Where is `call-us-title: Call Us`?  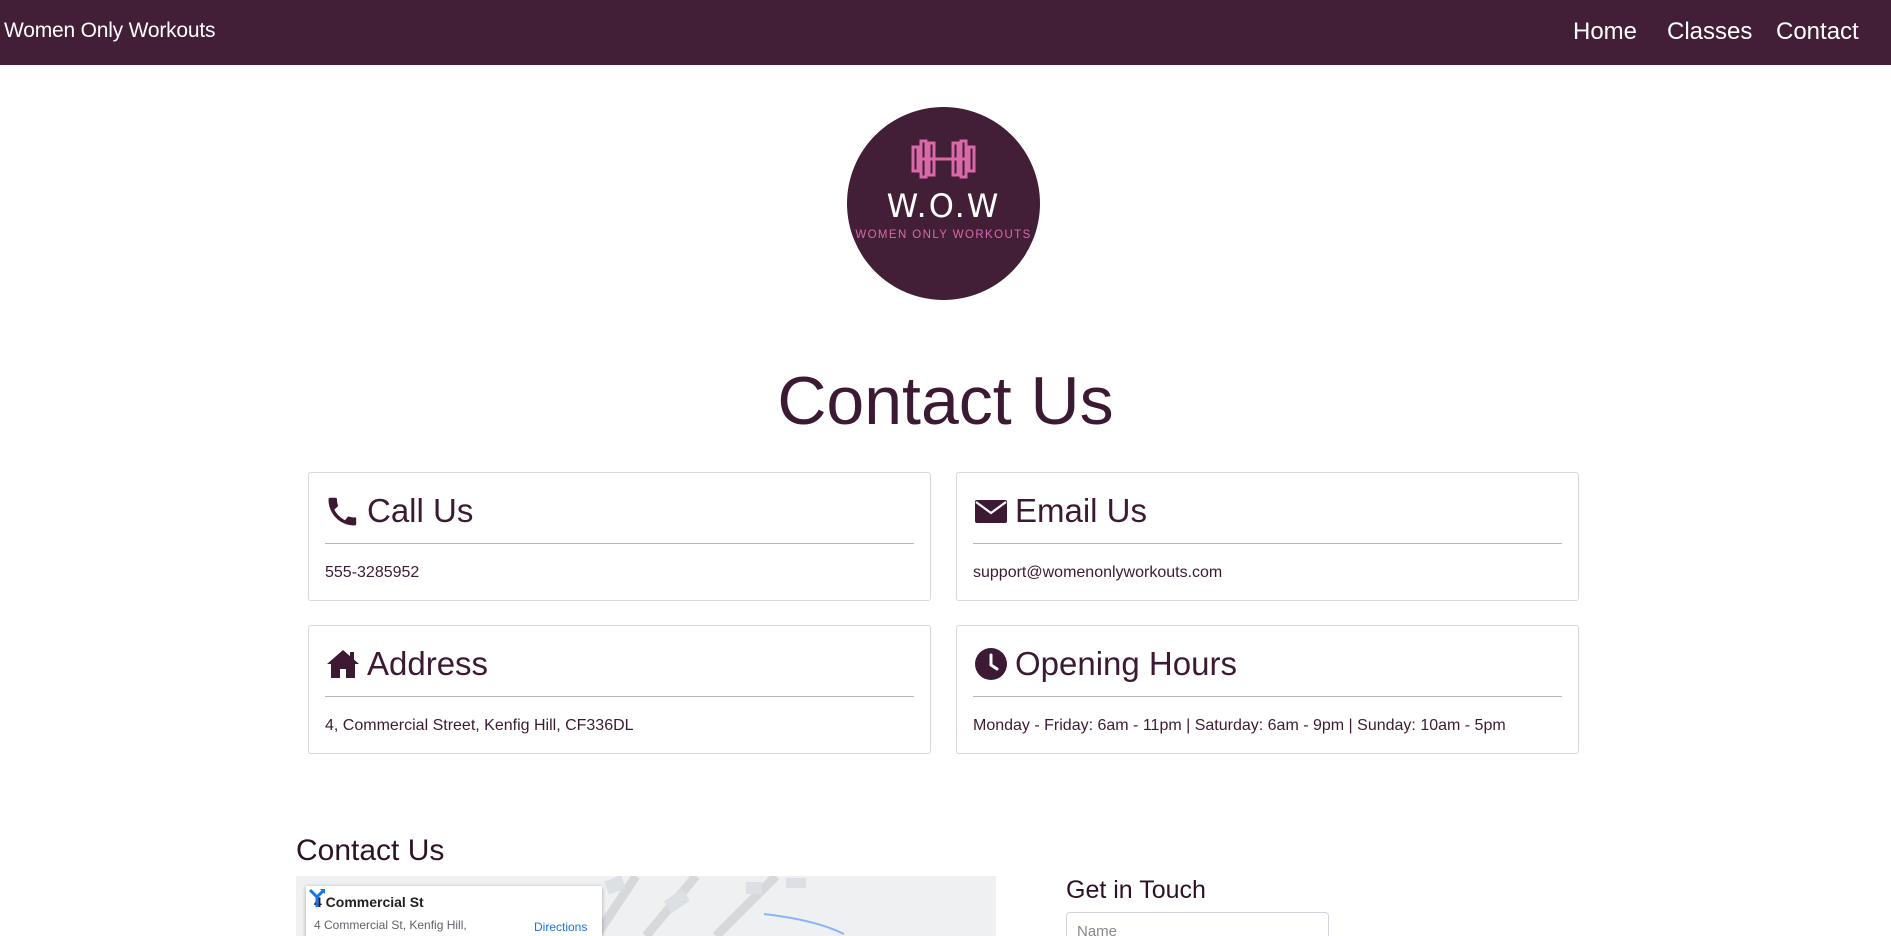
call-us-title: Call Us is located at coordinates (420, 510).